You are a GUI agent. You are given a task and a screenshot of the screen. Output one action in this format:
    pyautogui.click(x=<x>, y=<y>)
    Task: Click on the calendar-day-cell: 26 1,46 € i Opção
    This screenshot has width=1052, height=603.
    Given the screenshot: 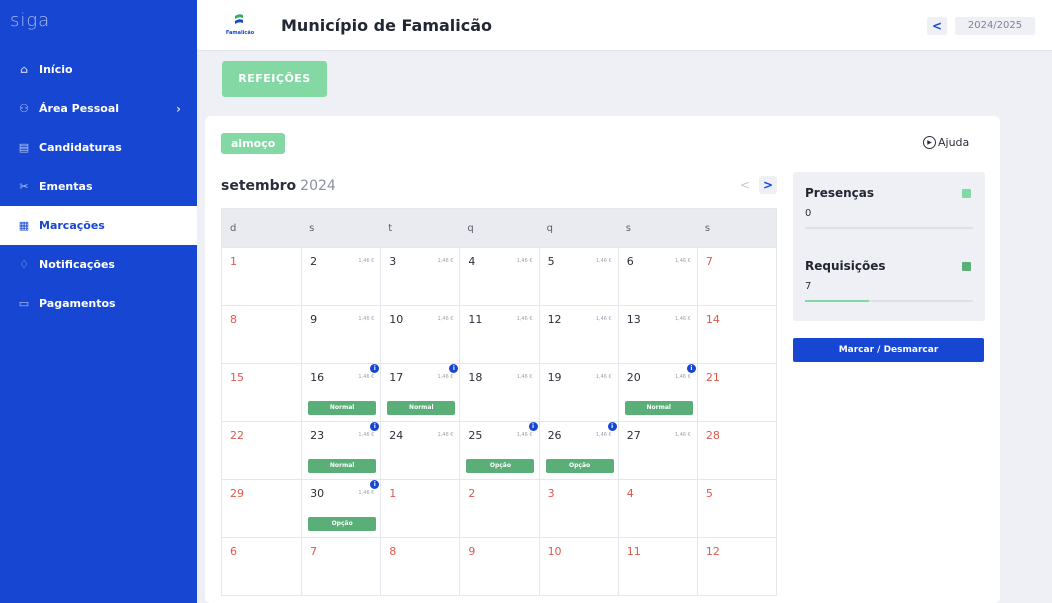 What is the action you would take?
    pyautogui.click(x=578, y=450)
    